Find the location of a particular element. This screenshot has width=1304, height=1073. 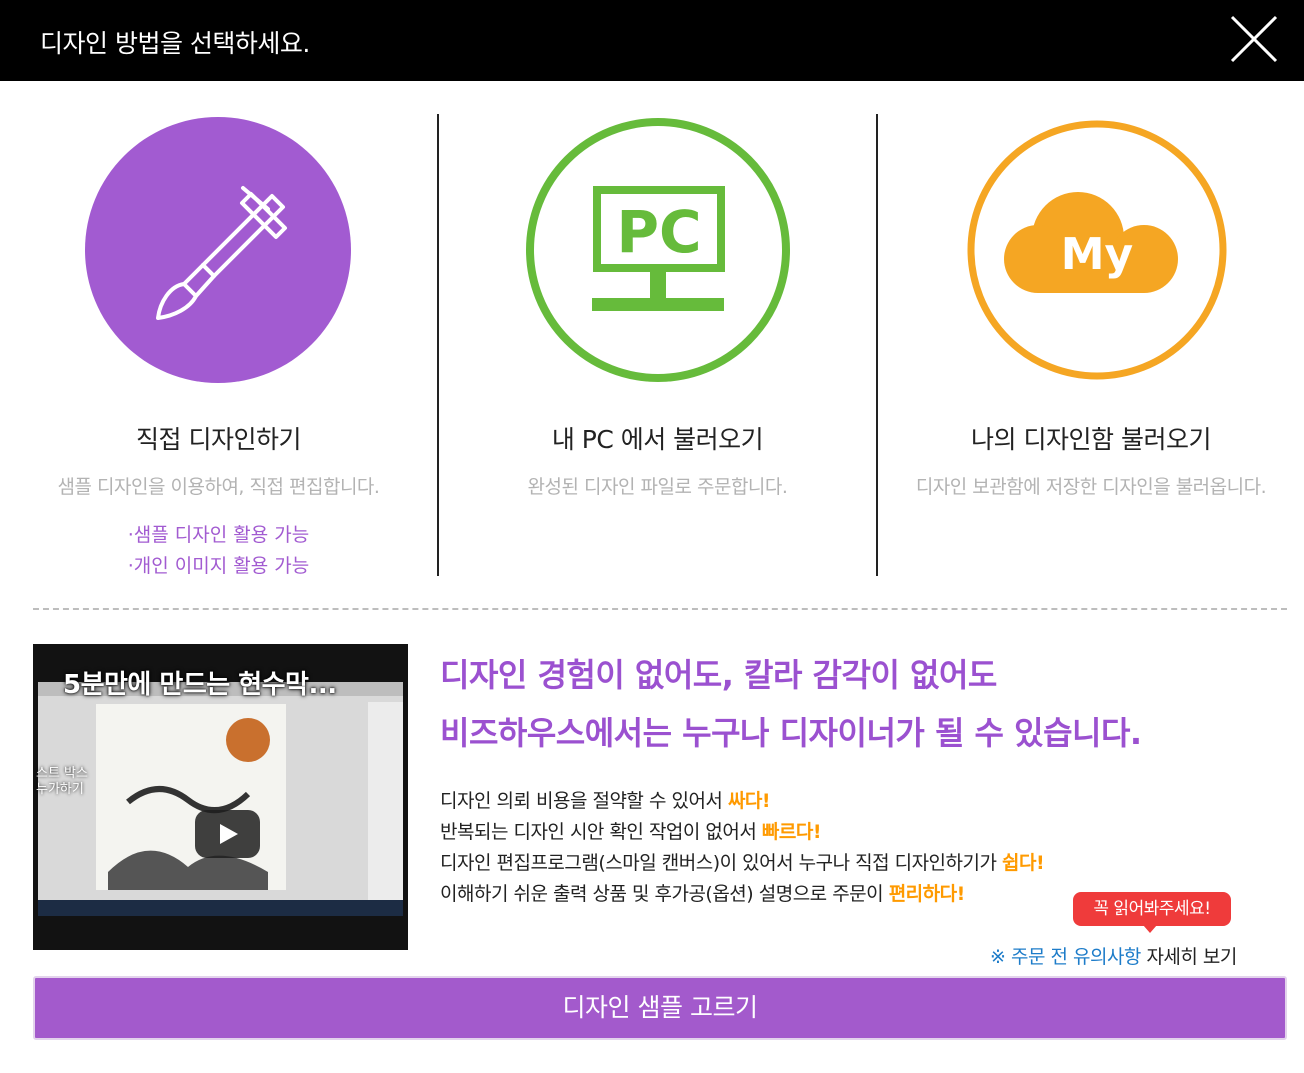

option-my-desc: 디자인 보관함에 저장한 디자인을 불러옵니다. is located at coordinates (1091, 487).